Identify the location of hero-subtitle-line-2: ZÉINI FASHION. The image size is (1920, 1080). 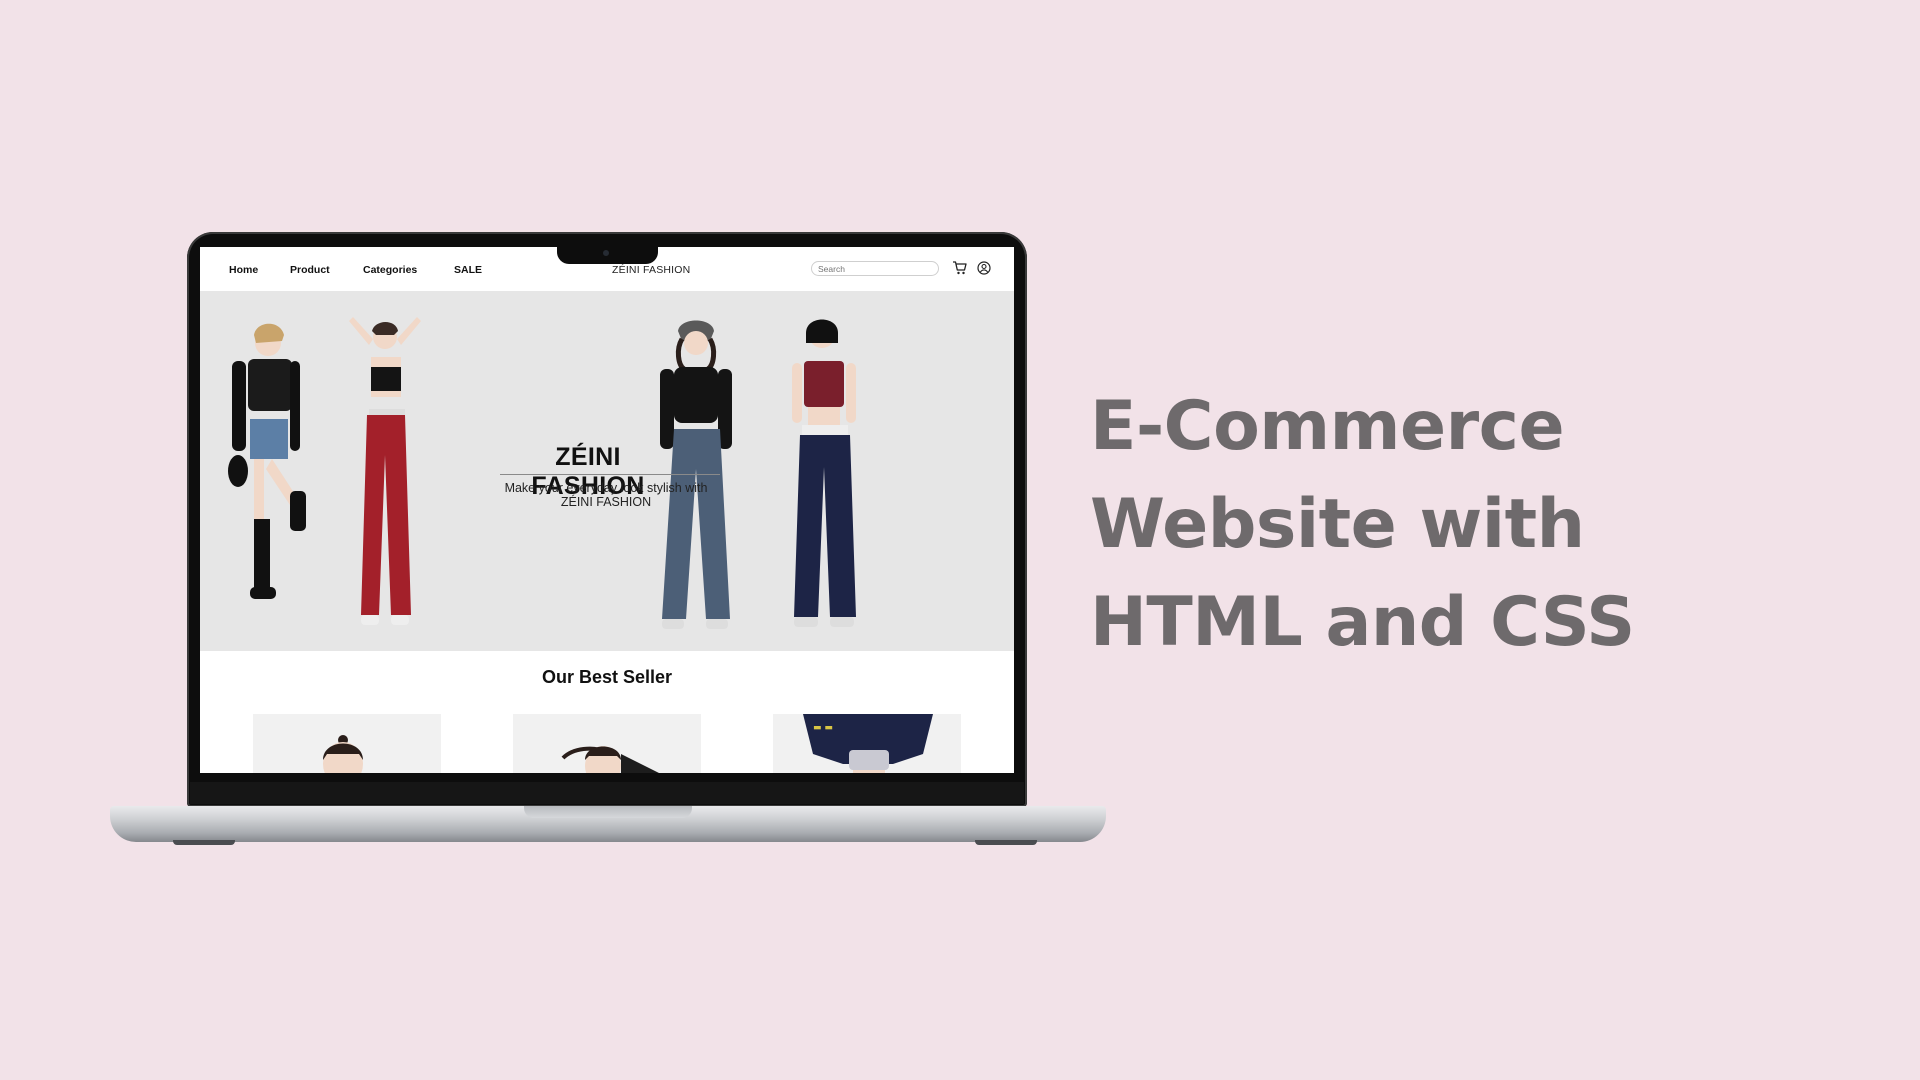
(606, 502).